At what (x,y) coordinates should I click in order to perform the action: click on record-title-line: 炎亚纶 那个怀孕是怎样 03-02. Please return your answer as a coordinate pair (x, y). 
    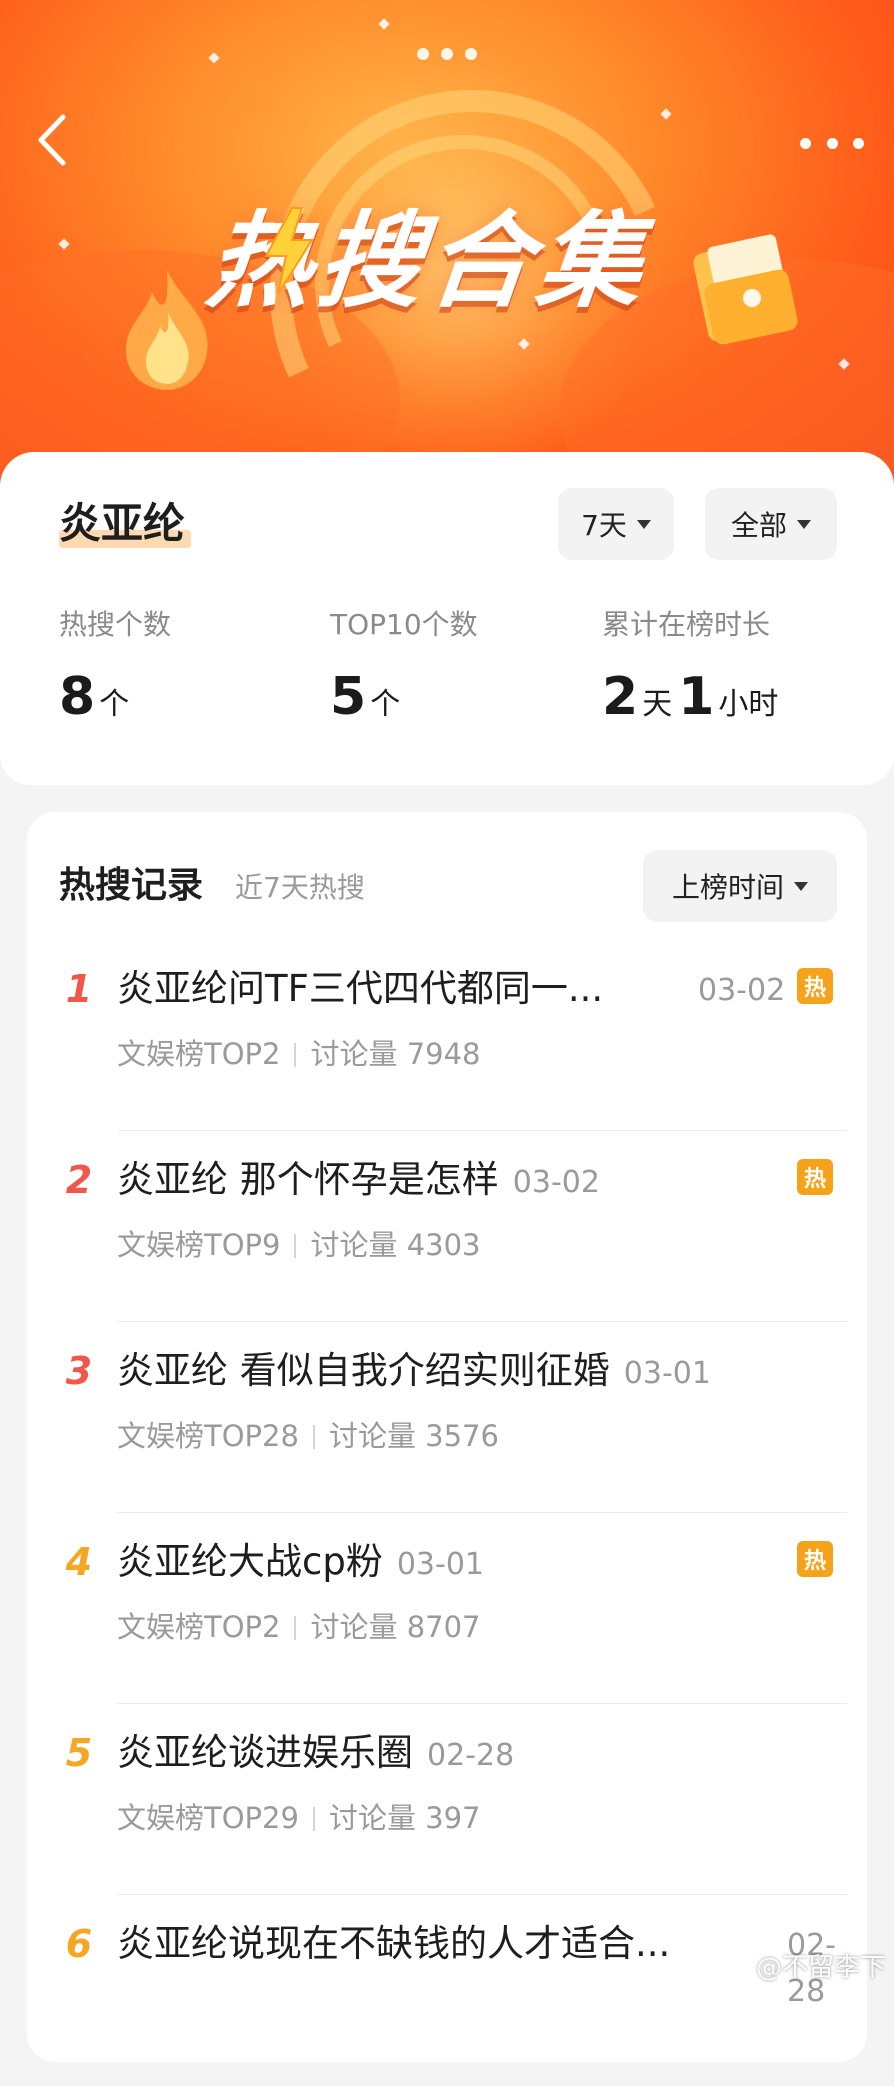
    Looking at the image, I should click on (358, 1181).